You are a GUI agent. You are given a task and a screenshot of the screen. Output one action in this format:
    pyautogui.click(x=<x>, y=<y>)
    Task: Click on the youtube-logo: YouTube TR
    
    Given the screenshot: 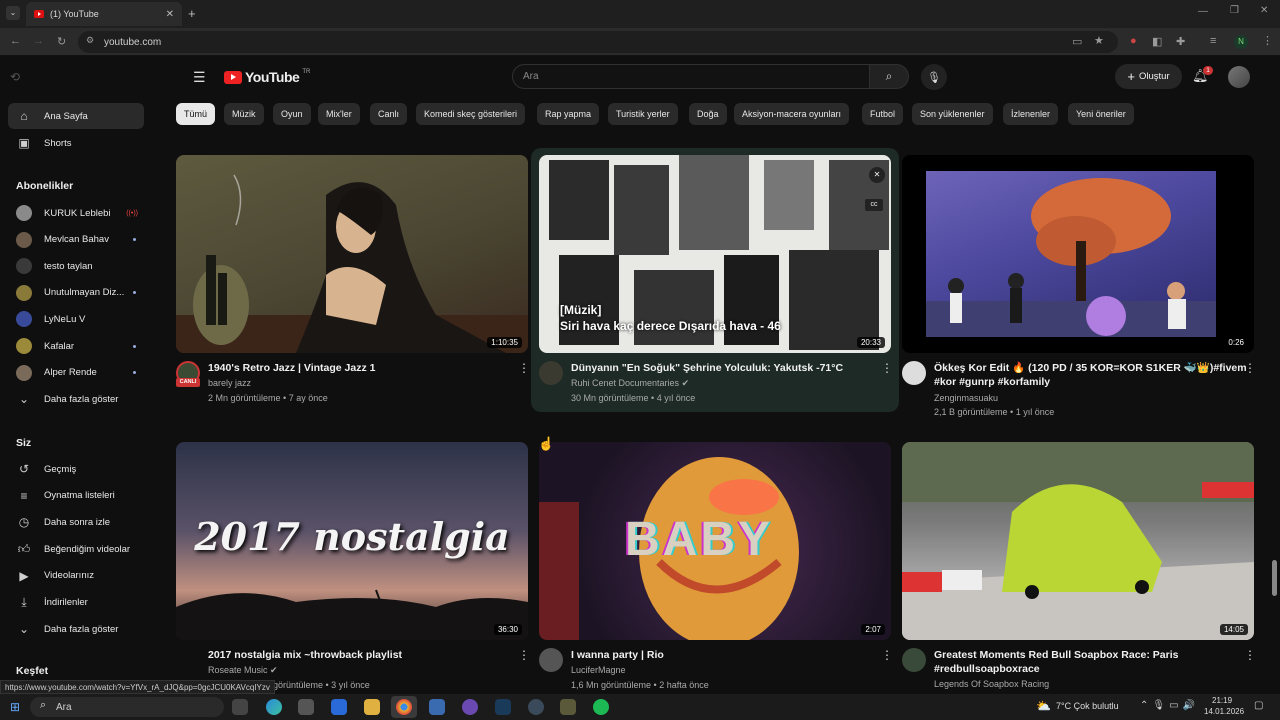 What is the action you would take?
    pyautogui.click(x=267, y=77)
    